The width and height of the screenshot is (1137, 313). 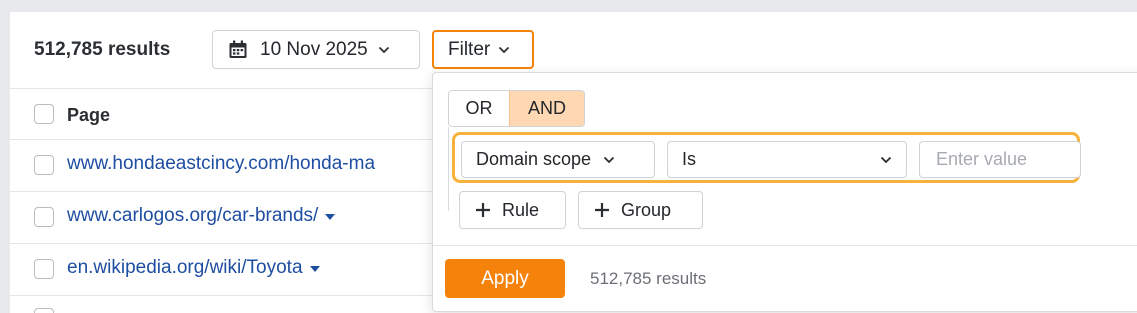 I want to click on calendar-icon, so click(x=238, y=50).